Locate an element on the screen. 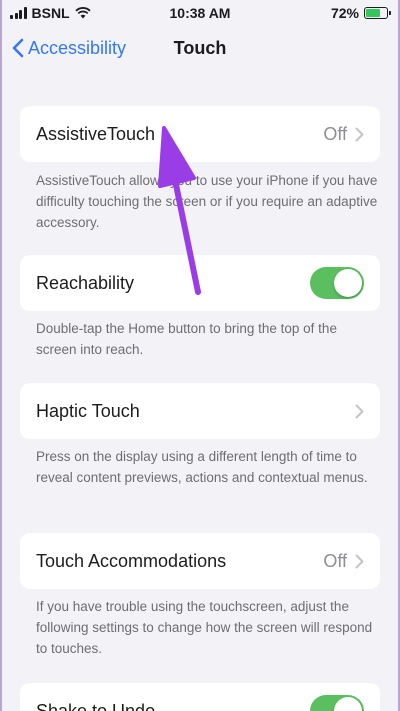 The width and height of the screenshot is (400, 711). page-title: Touch is located at coordinates (200, 47).